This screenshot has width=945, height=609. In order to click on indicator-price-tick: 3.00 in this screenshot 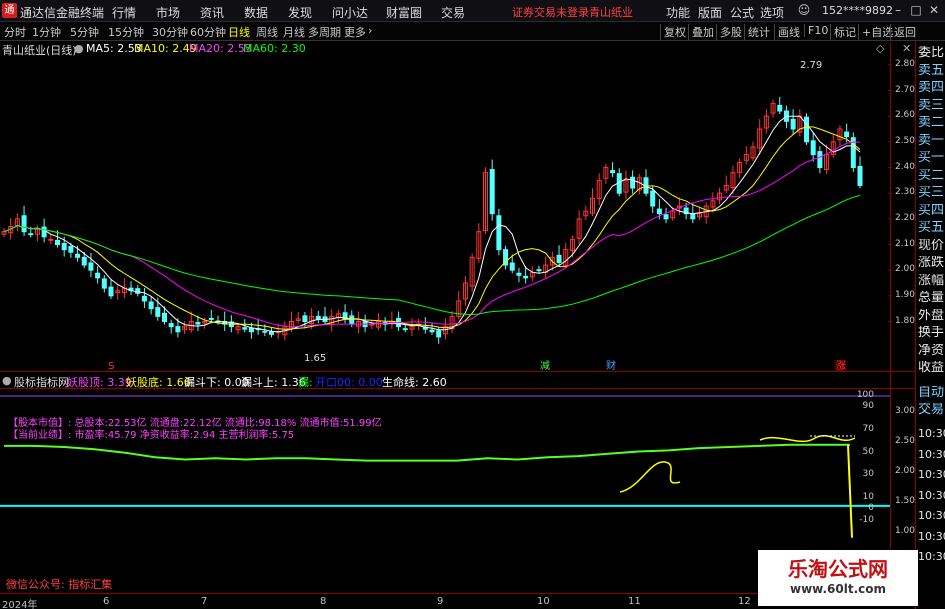, I will do `click(904, 411)`.